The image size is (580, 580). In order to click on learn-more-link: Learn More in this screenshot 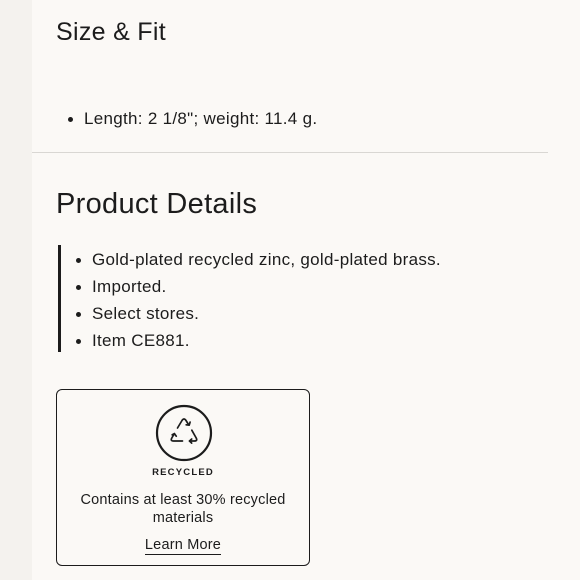, I will do `click(183, 546)`.